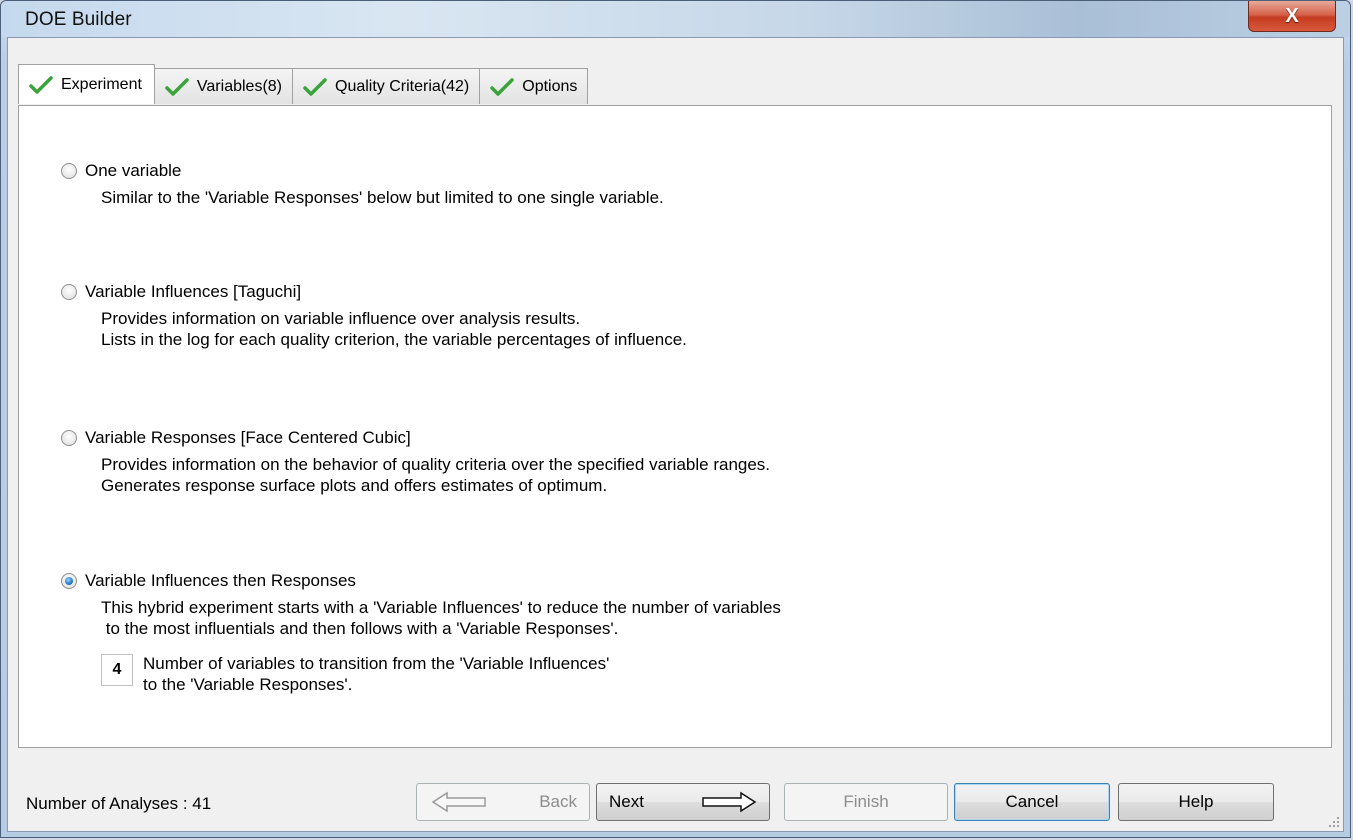  I want to click on tab-label: Experiment, so click(101, 84).